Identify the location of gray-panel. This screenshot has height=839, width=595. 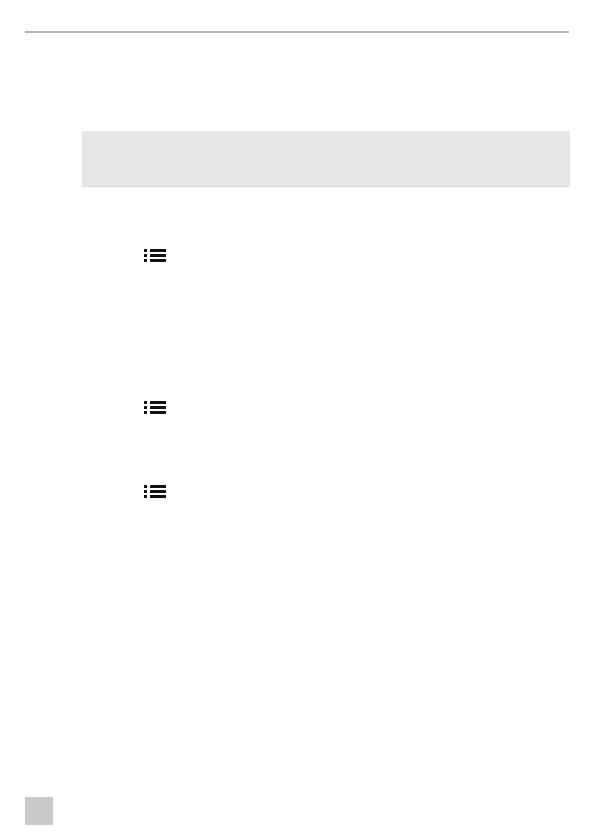
(326, 159).